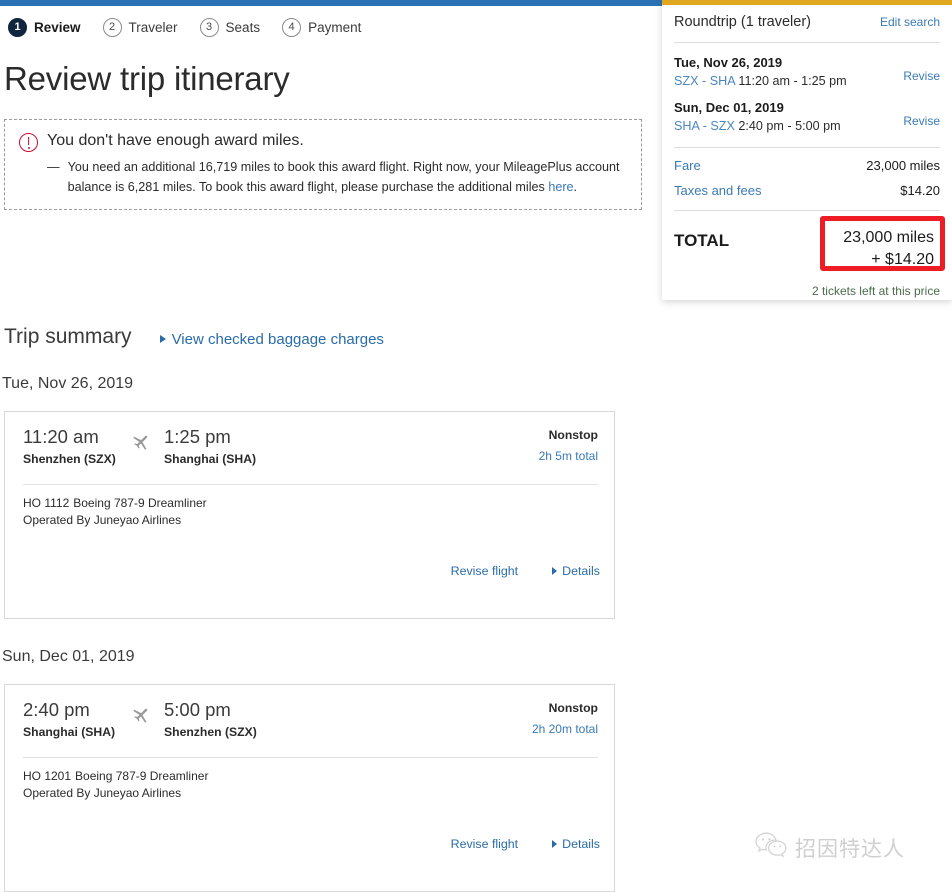 The width and height of the screenshot is (952, 892). I want to click on stops-label-1: Nonstop, so click(573, 435).